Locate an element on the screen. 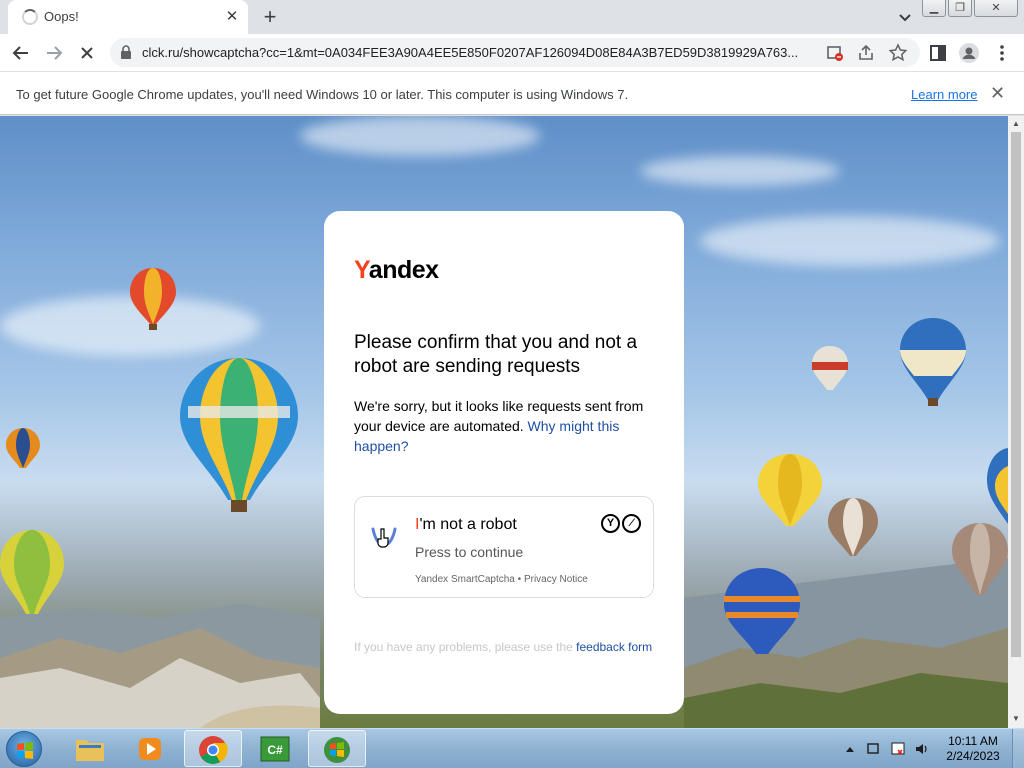  tab-title: Oops! is located at coordinates (61, 16).